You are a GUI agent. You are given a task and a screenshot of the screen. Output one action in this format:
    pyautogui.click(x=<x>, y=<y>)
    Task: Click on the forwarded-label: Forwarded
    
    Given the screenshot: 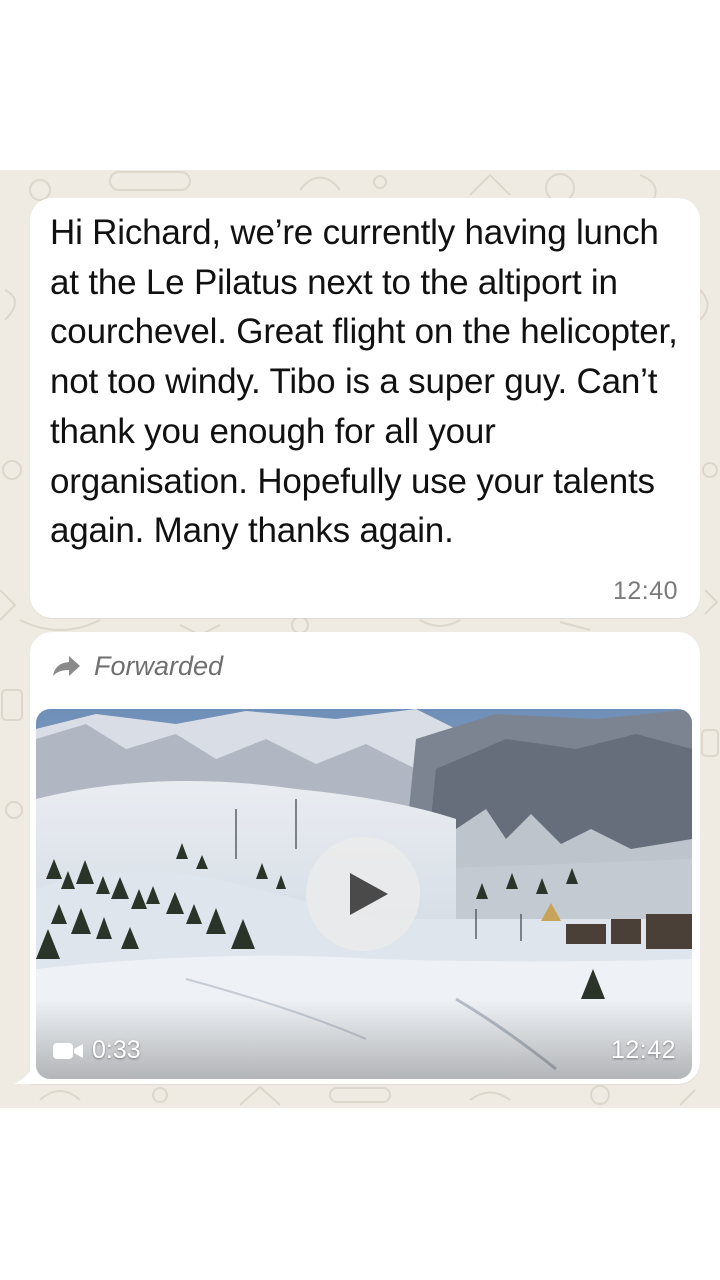 What is the action you would take?
    pyautogui.click(x=159, y=665)
    